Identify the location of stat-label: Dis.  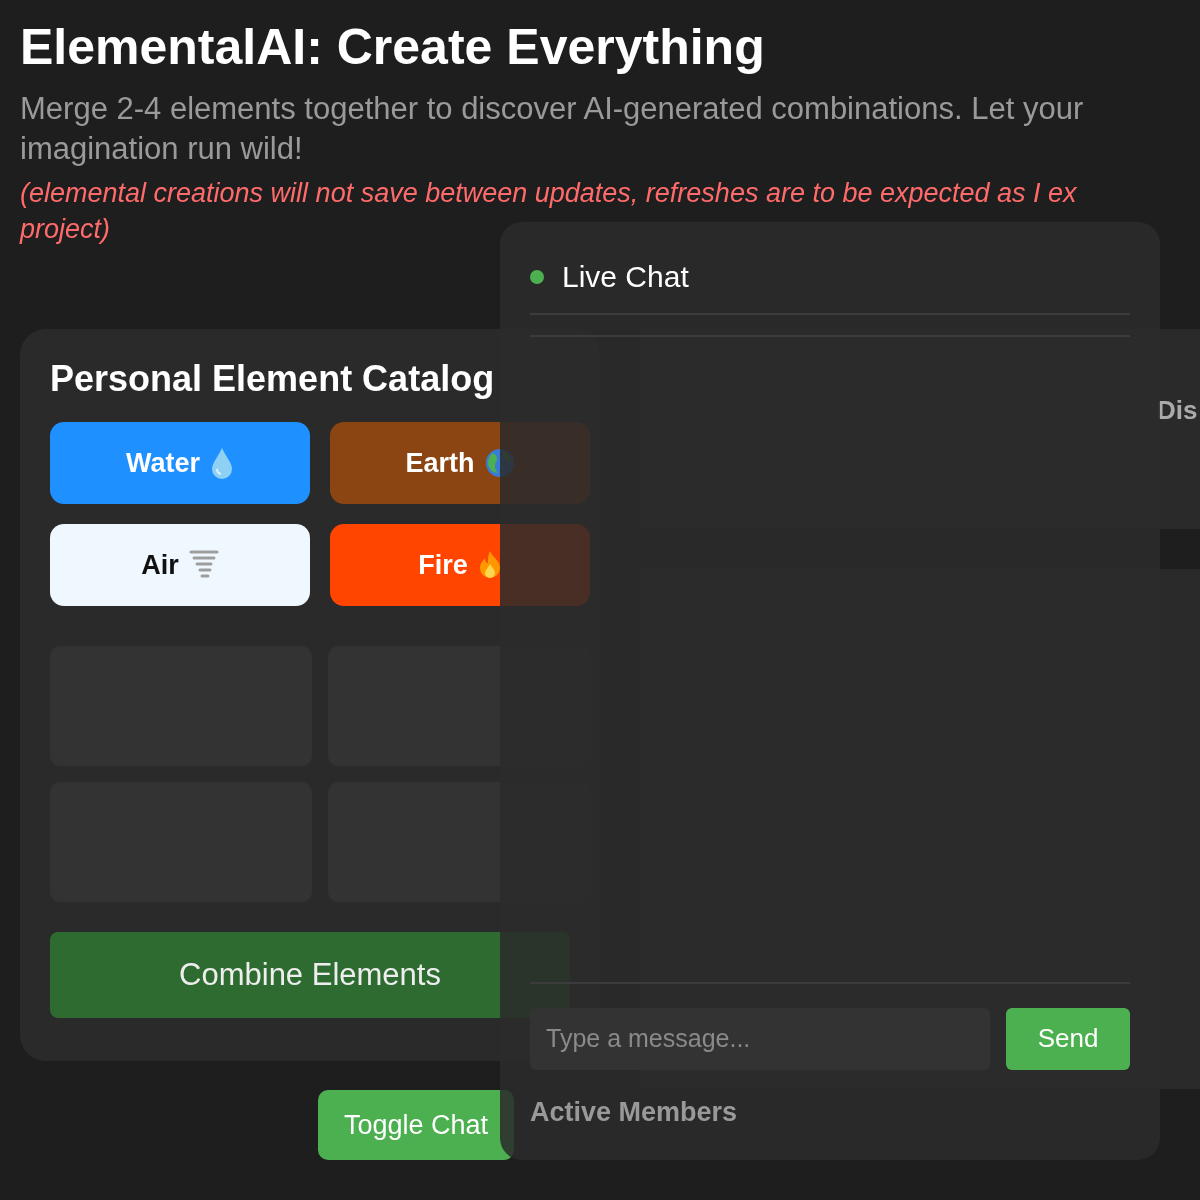
(1178, 410).